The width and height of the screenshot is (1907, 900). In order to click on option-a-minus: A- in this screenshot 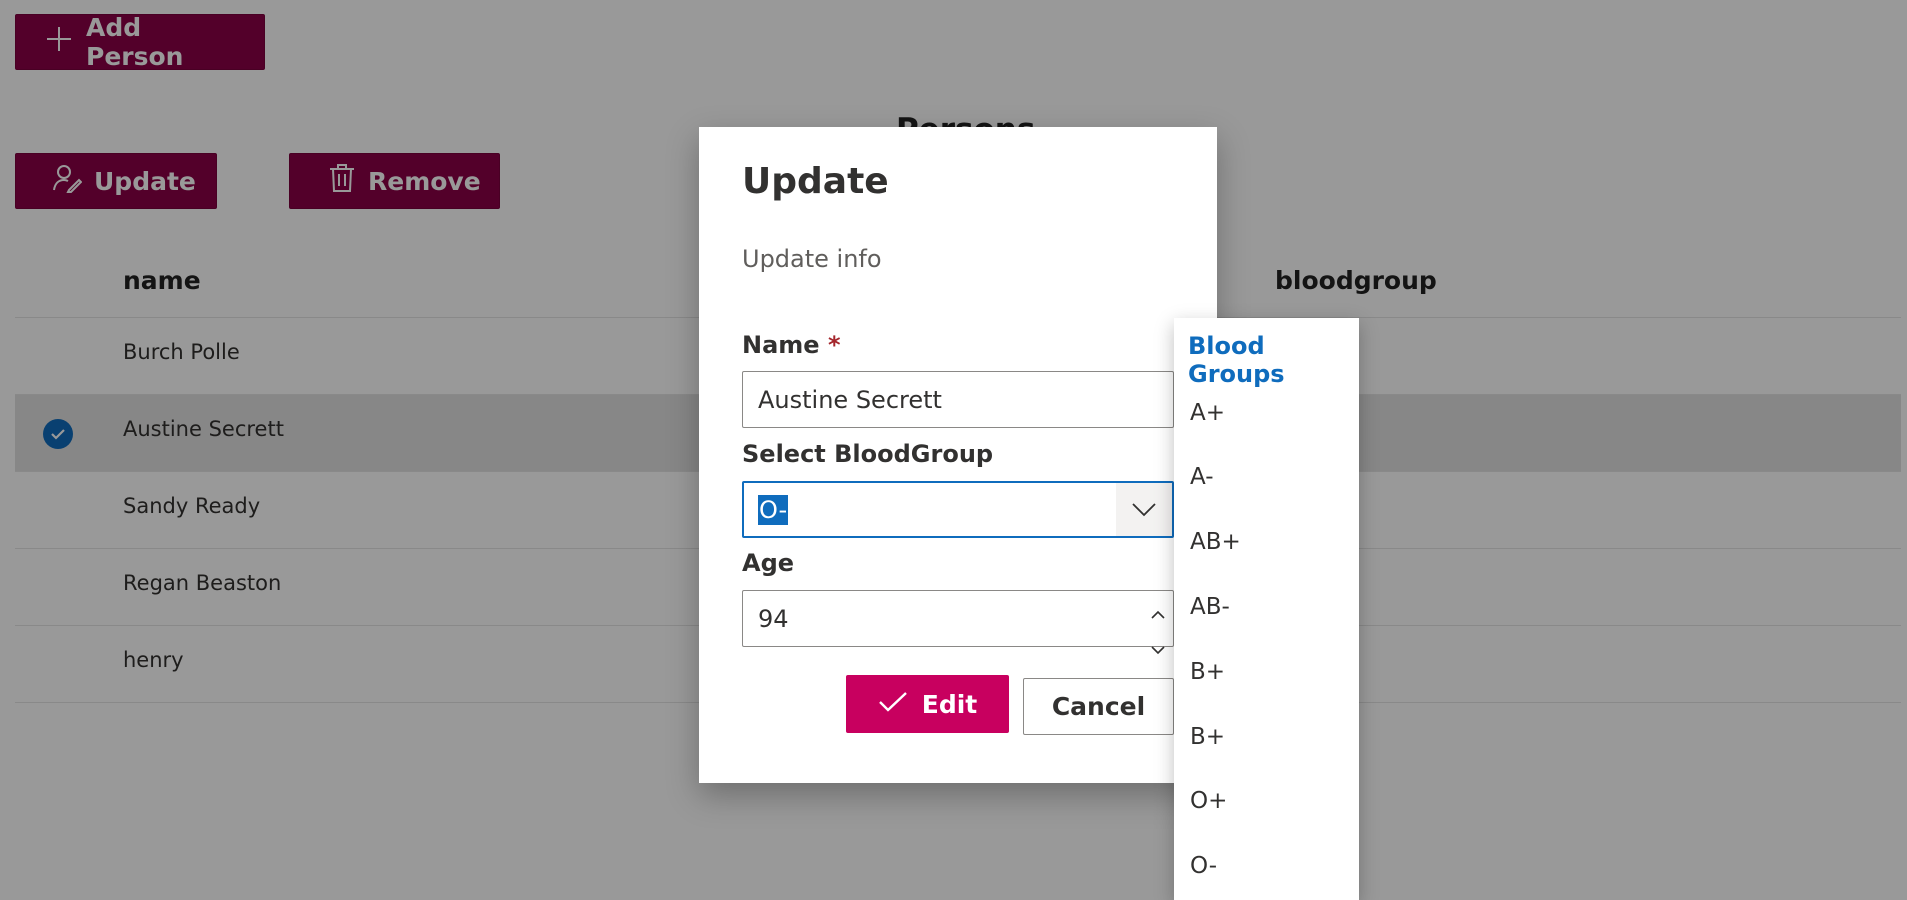, I will do `click(1202, 477)`.